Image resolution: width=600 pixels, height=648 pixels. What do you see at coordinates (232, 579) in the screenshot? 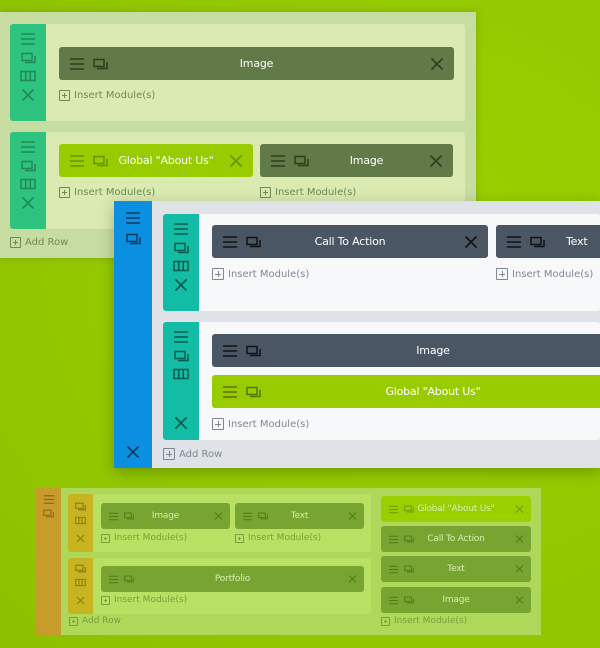
I see `module-portfolio: Portfolio` at bounding box center [232, 579].